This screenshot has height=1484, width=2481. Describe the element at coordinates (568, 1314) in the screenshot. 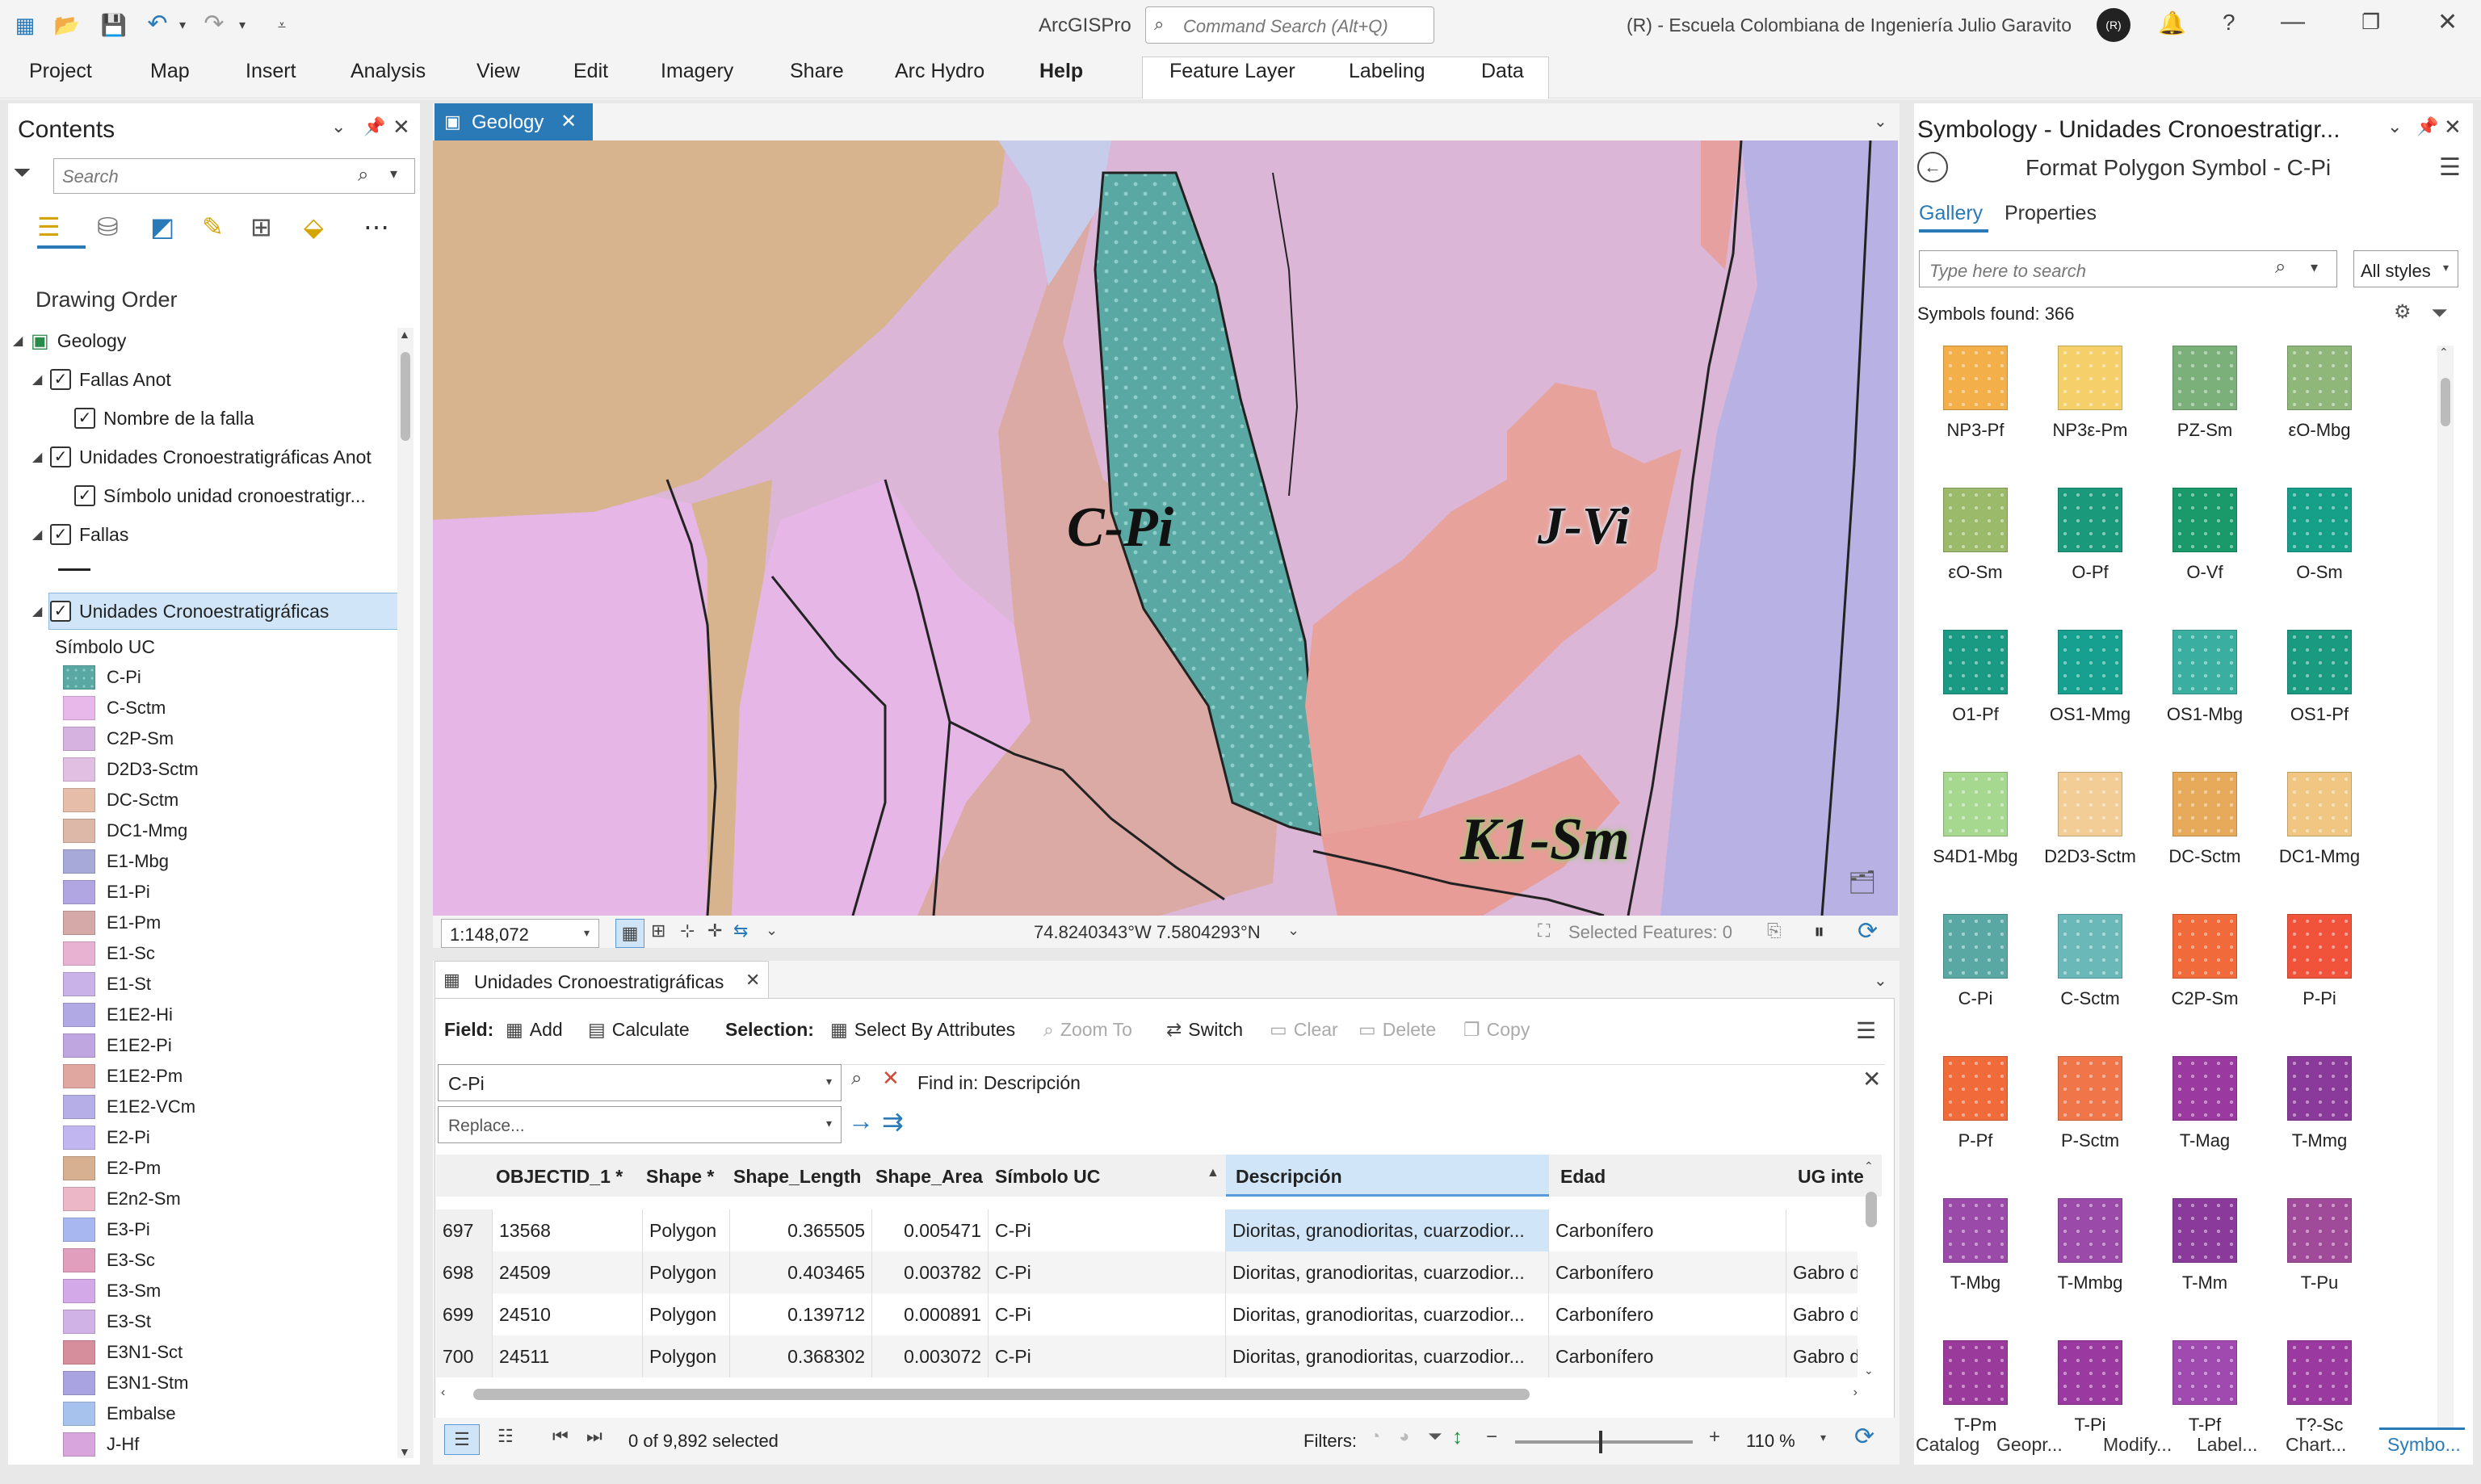

I see `table-cell-id: 24510` at that location.